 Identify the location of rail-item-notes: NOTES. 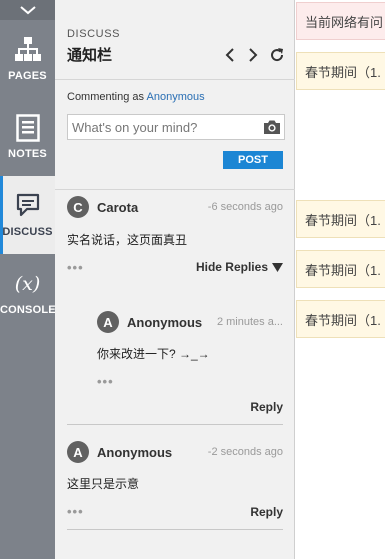
(27, 137).